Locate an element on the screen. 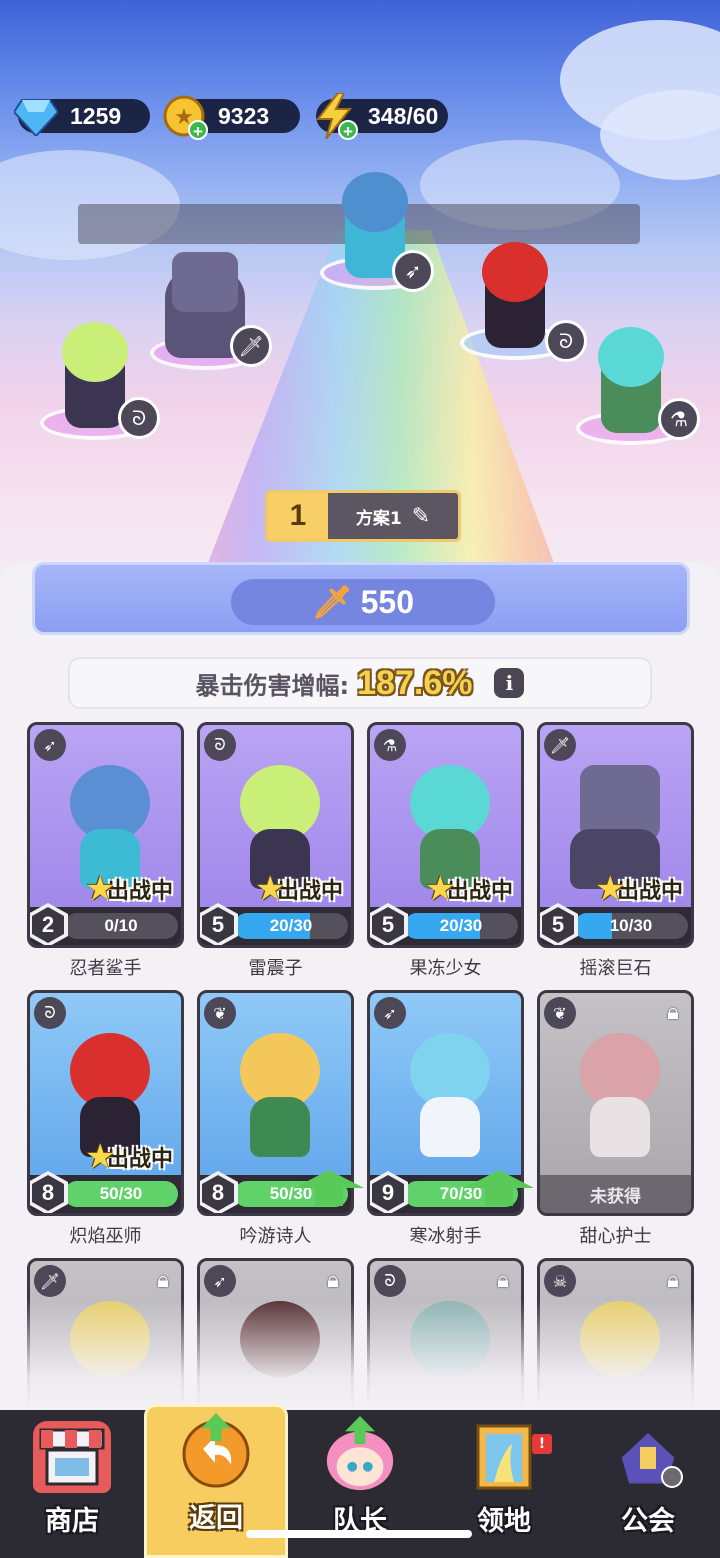 The width and height of the screenshot is (720, 1558). lightning-icon: + is located at coordinates (334, 116).